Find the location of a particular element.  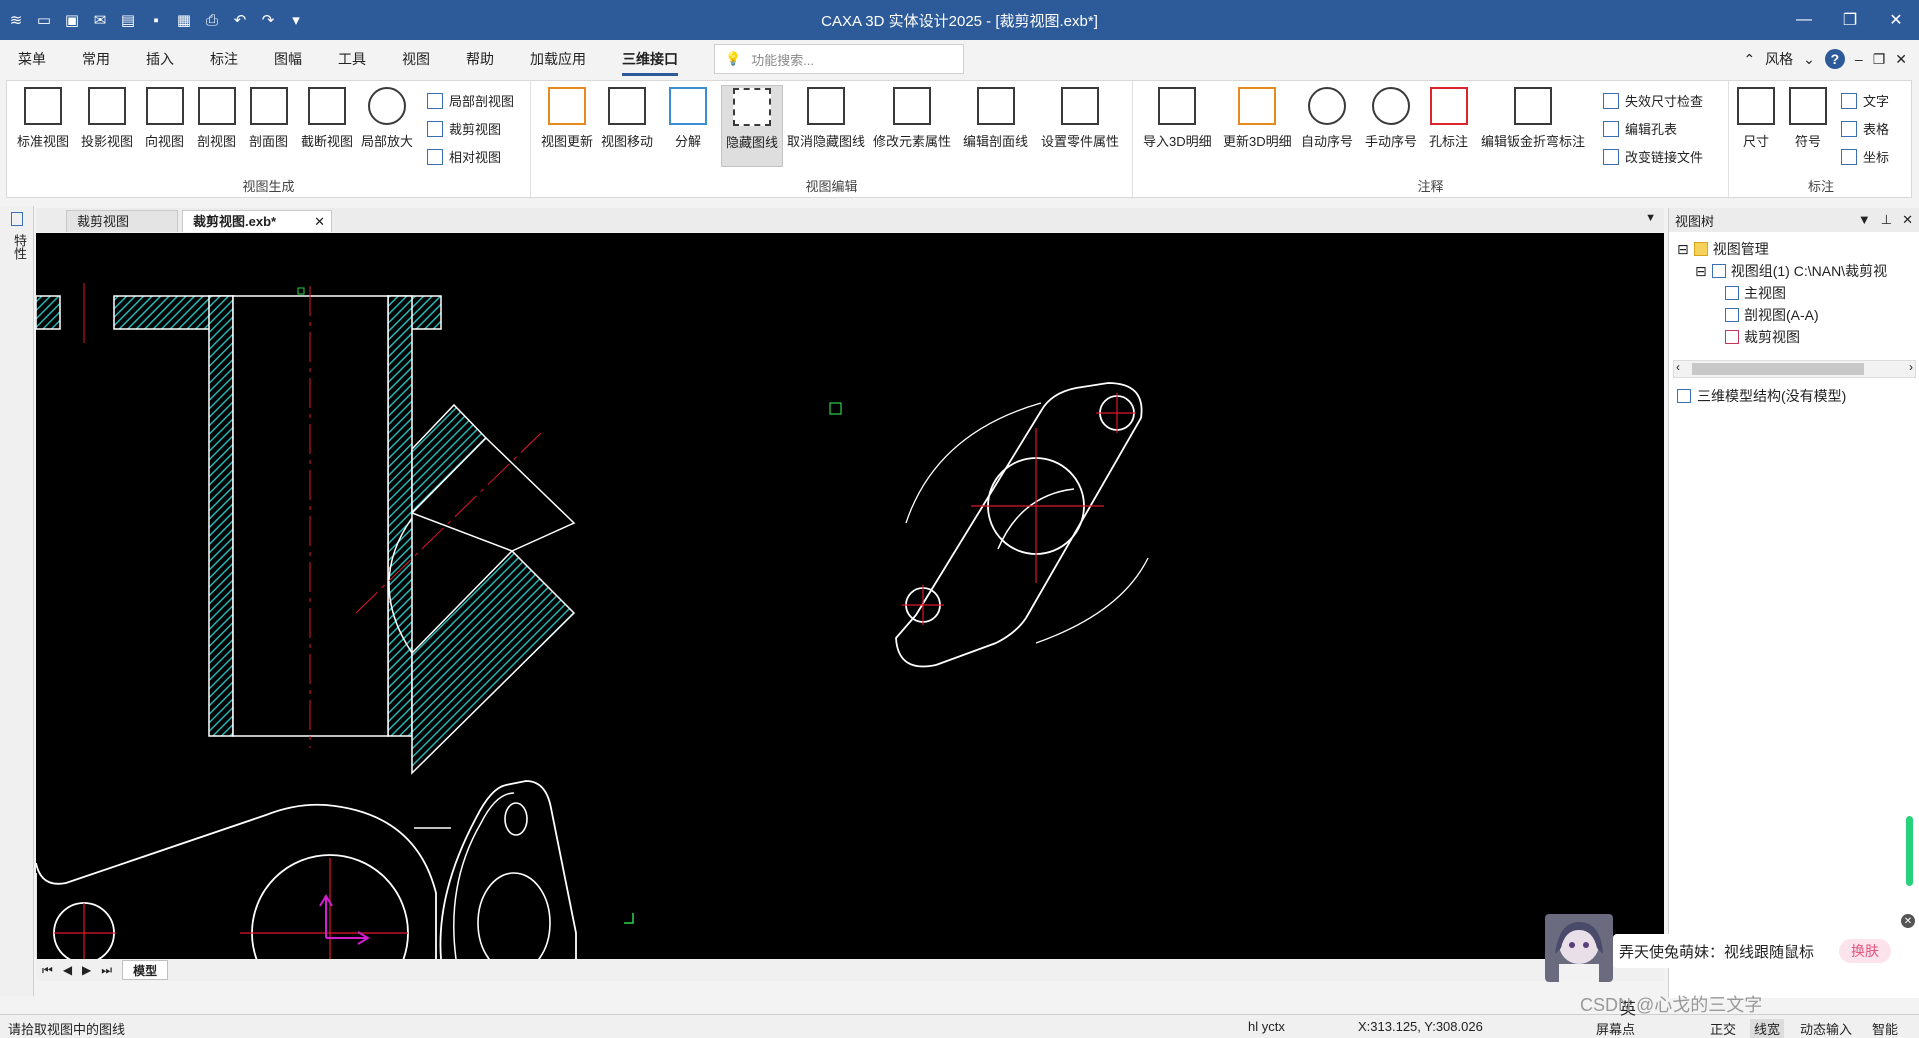

view-update-button: 视图更新 is located at coordinates (567, 118).